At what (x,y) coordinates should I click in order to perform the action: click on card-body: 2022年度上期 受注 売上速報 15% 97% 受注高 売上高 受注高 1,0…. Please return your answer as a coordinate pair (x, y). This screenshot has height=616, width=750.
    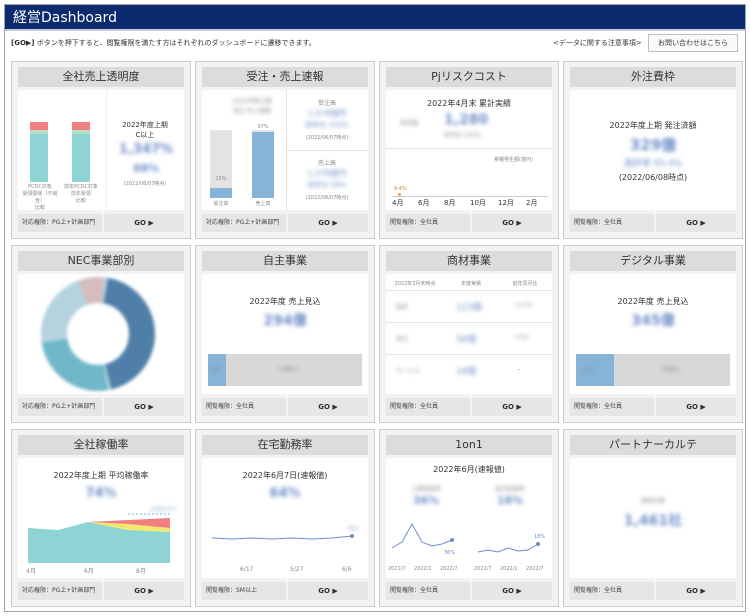
    Looking at the image, I should click on (285, 150).